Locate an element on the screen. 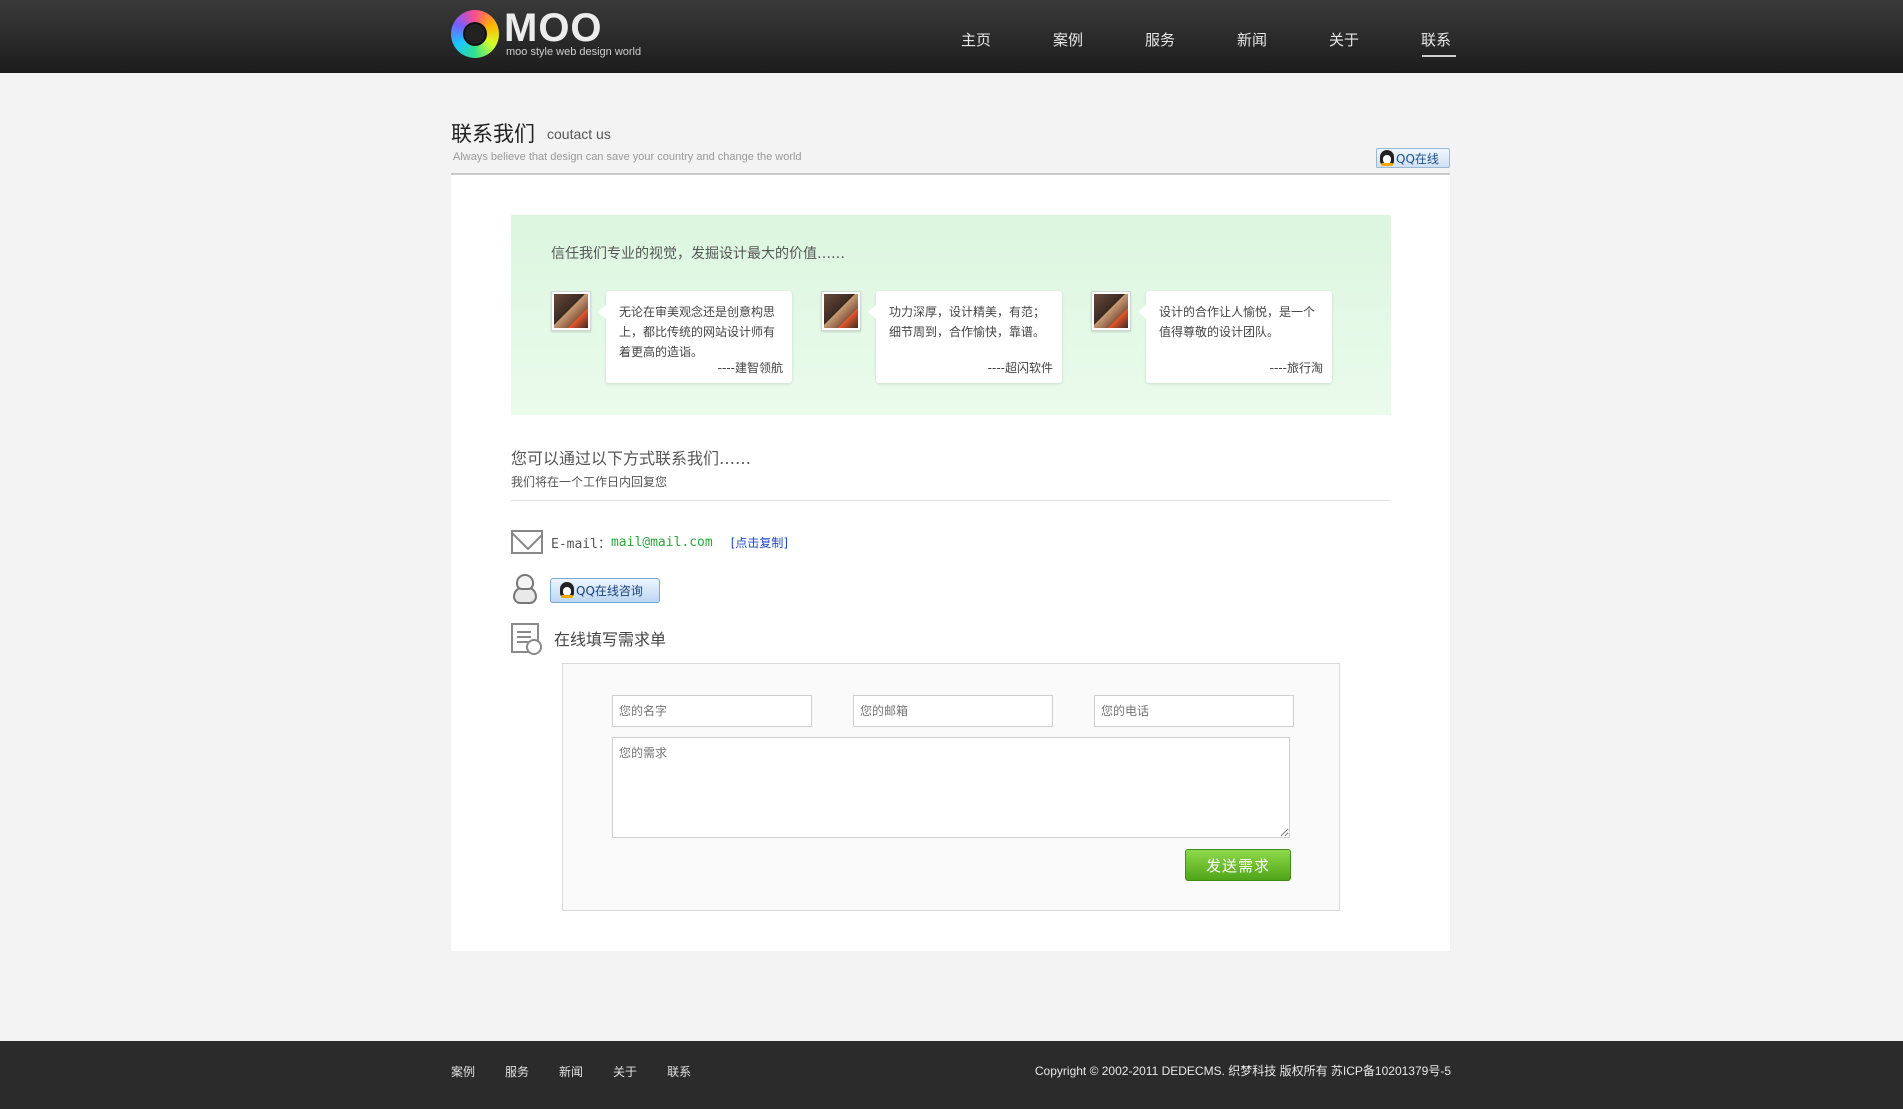  nav-item-services: 服务 is located at coordinates (1160, 36).